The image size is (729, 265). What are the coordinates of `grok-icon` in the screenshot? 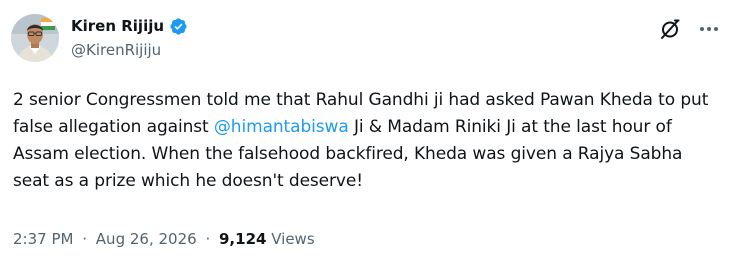 It's located at (670, 29).